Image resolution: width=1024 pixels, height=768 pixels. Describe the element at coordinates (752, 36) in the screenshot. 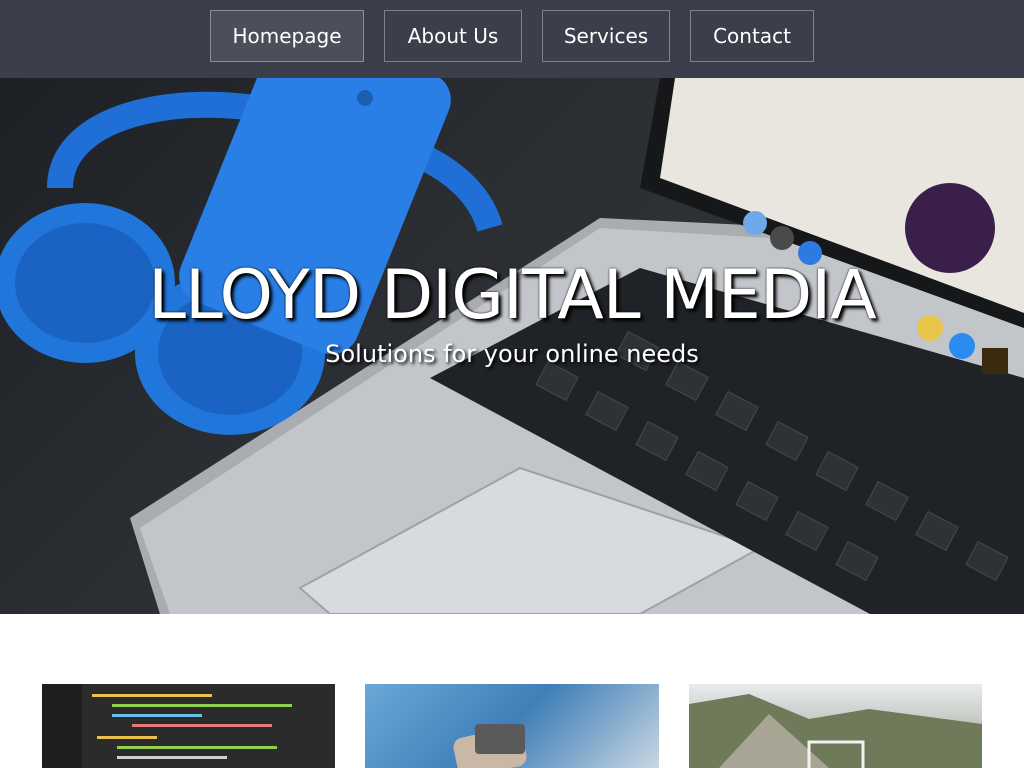

I see `nav-contact-button: Contact` at that location.